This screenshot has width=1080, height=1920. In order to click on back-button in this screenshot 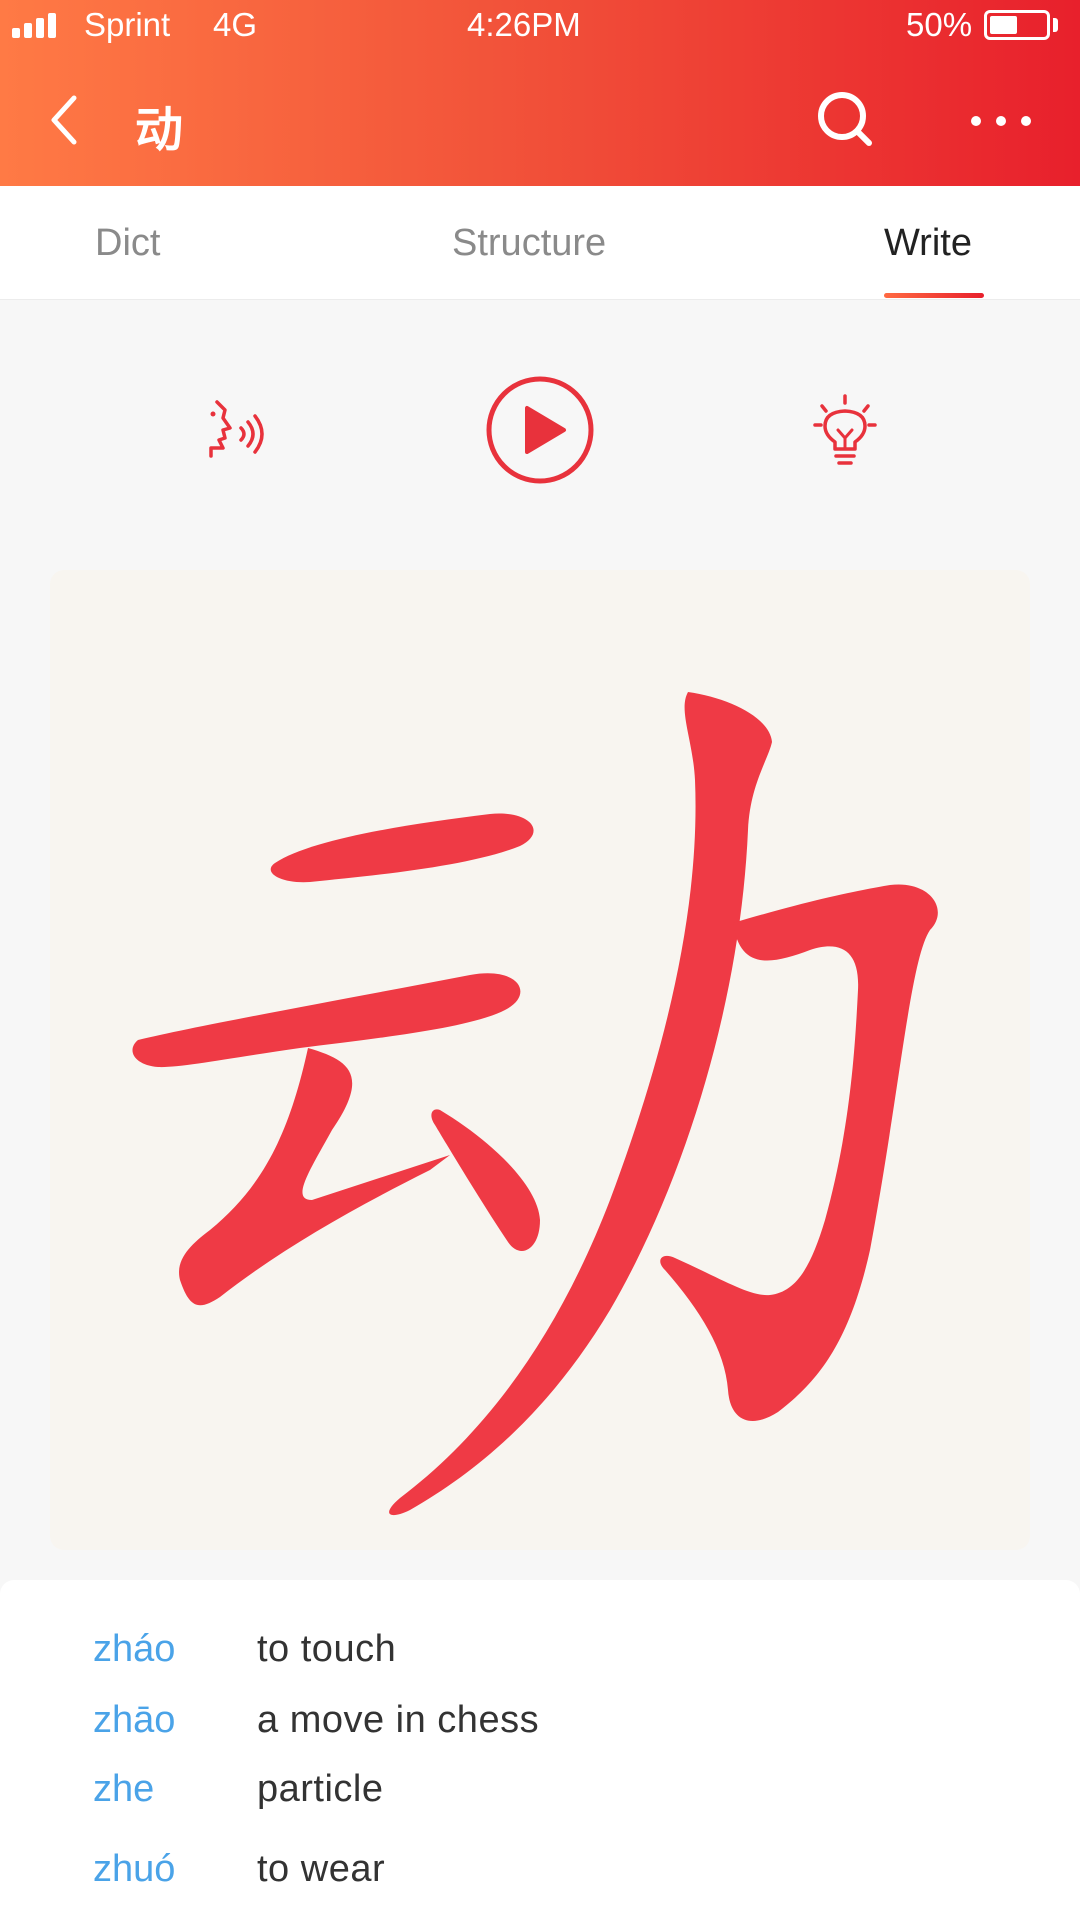, I will do `click(66, 120)`.